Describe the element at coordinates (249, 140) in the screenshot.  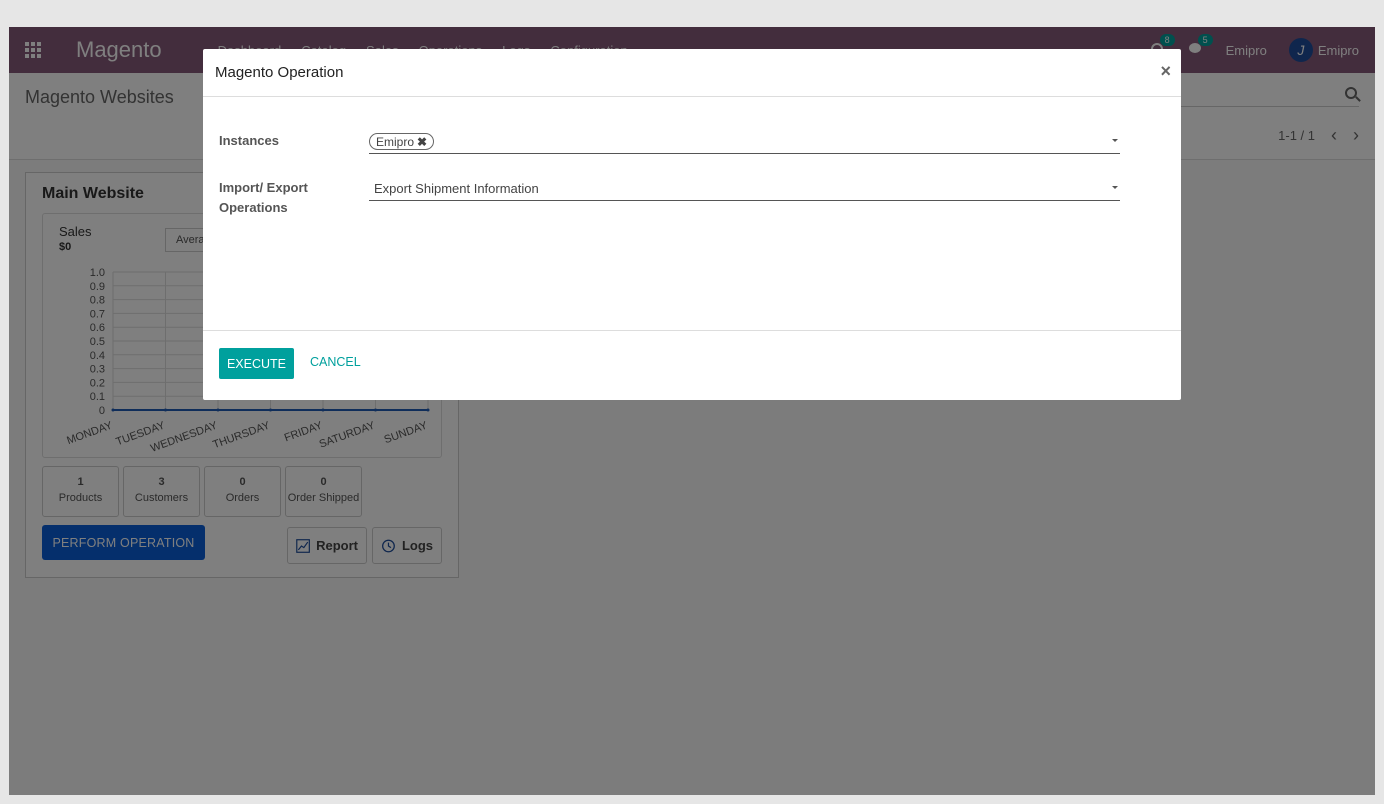
I see `instances-label: Instances` at that location.